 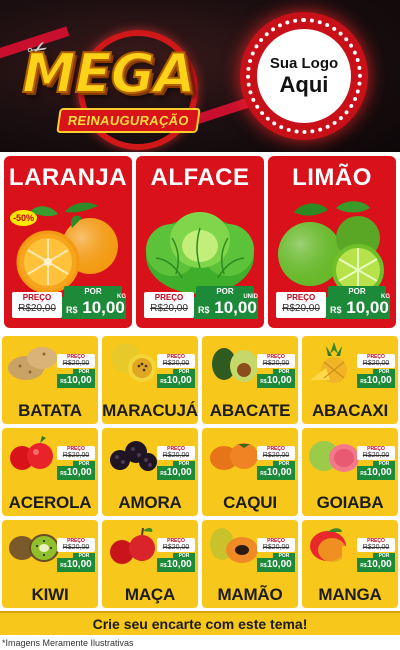 What do you see at coordinates (350, 564) in the screenshot?
I see `product-card-manga: PREÇO R$20,00 POR R$10,00 MANGA` at bounding box center [350, 564].